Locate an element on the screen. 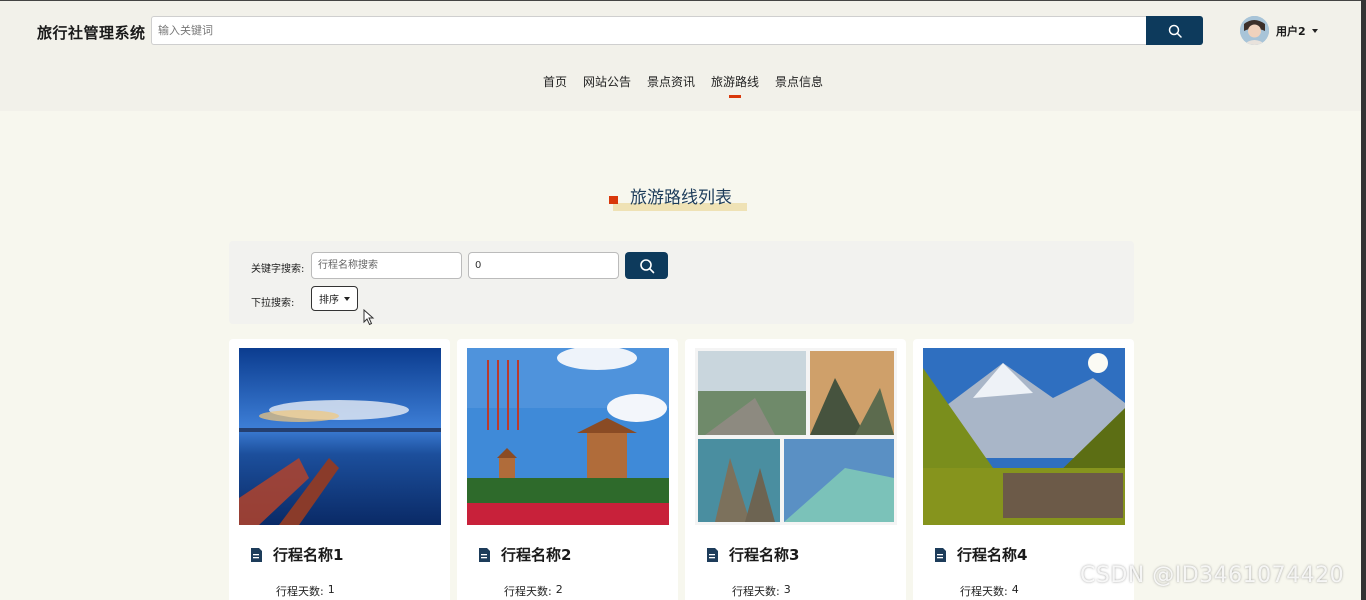 The width and height of the screenshot is (1366, 600). dropdown-search-label: 下拉搜索: is located at coordinates (273, 303).